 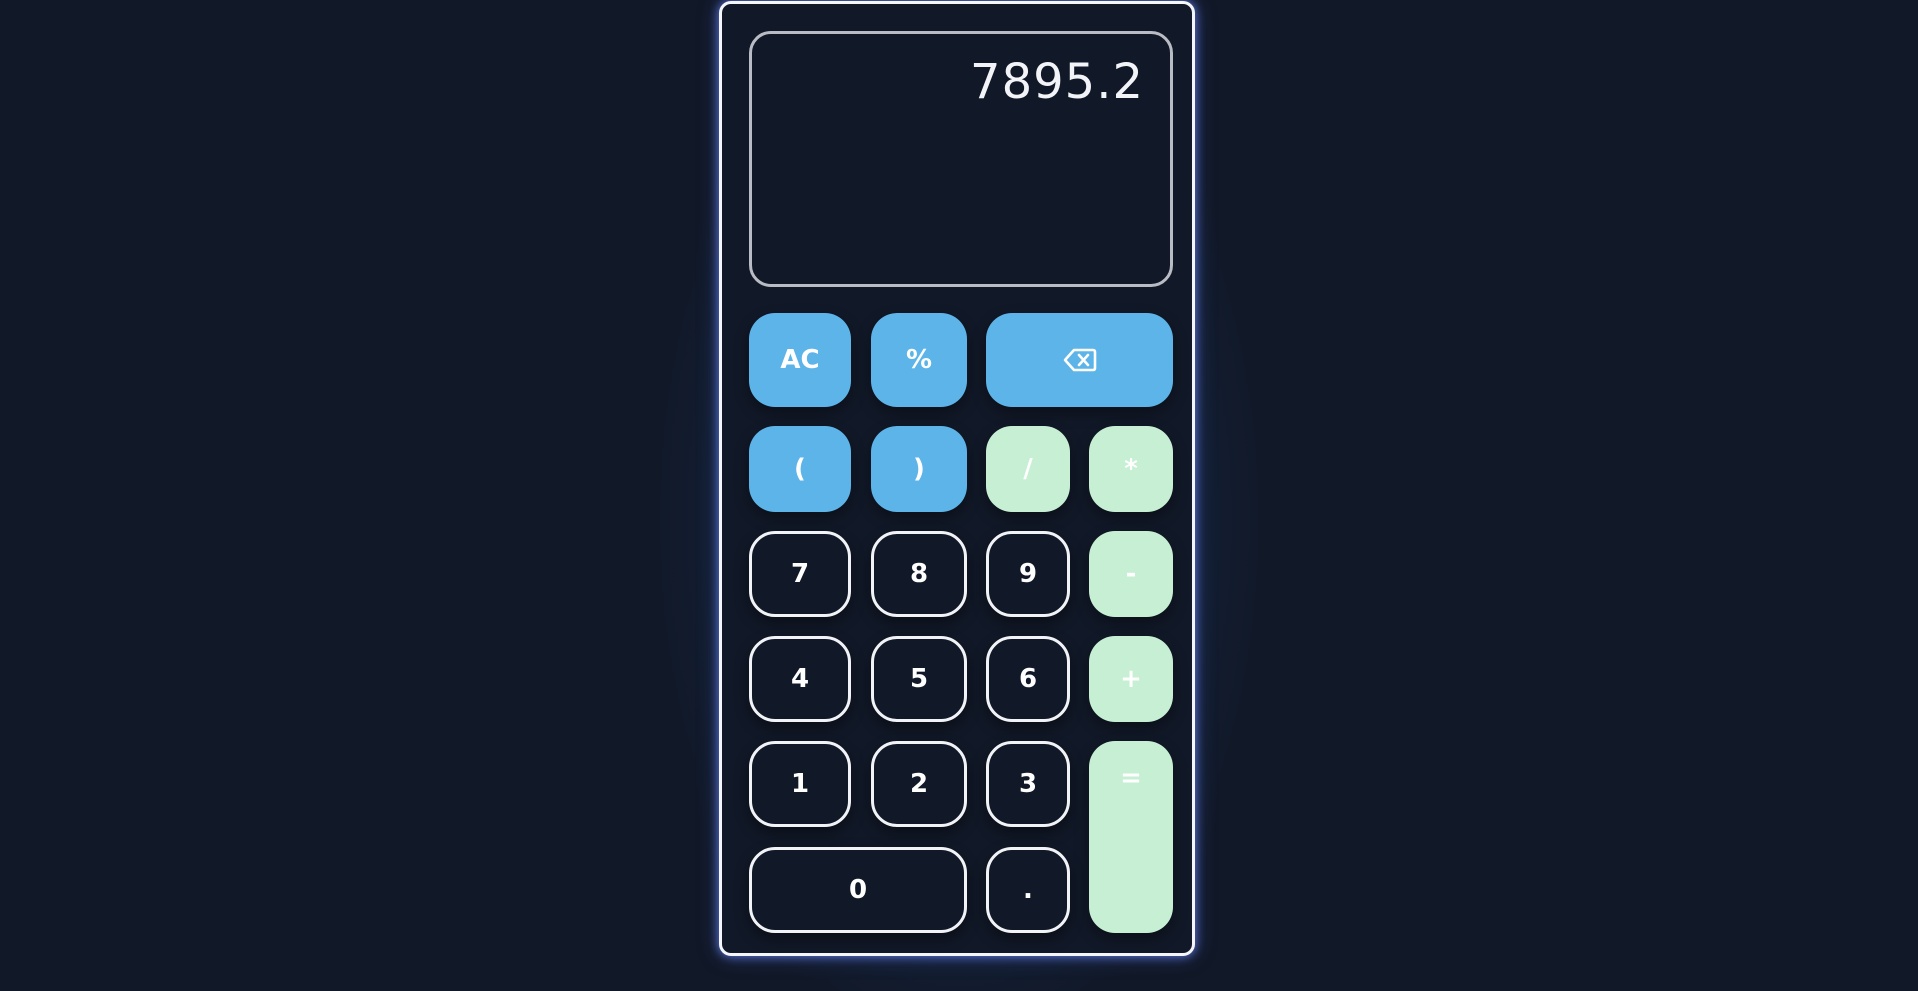 I want to click on minus-button: -, so click(x=1131, y=574).